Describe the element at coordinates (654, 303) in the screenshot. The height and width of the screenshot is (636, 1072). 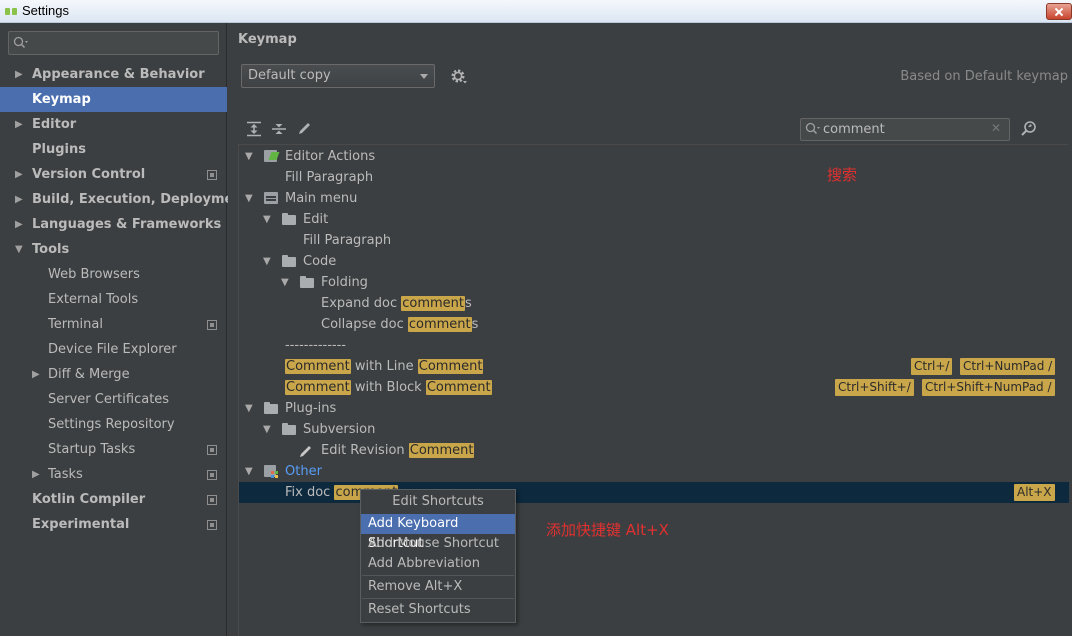
I see `tree-row: Expand doc comments` at that location.